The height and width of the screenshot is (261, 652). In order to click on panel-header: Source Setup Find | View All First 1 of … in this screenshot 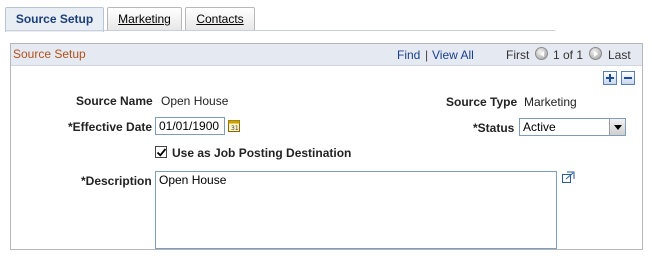, I will do `click(326, 55)`.